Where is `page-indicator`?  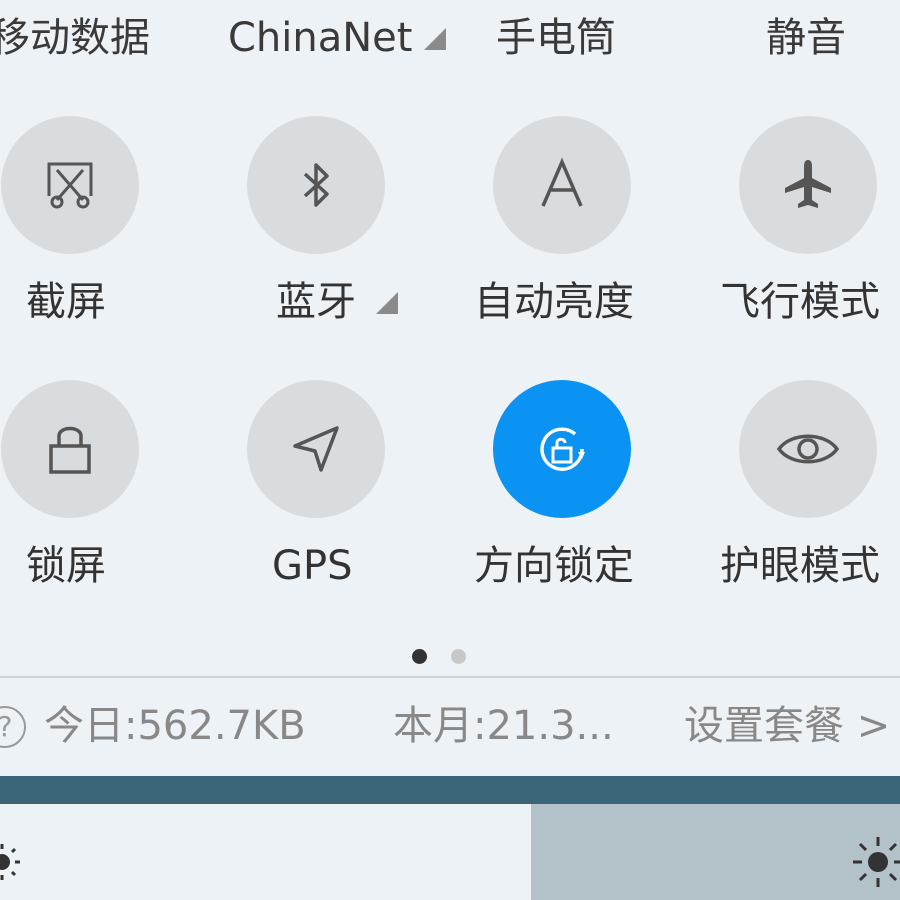
page-indicator is located at coordinates (450, 657).